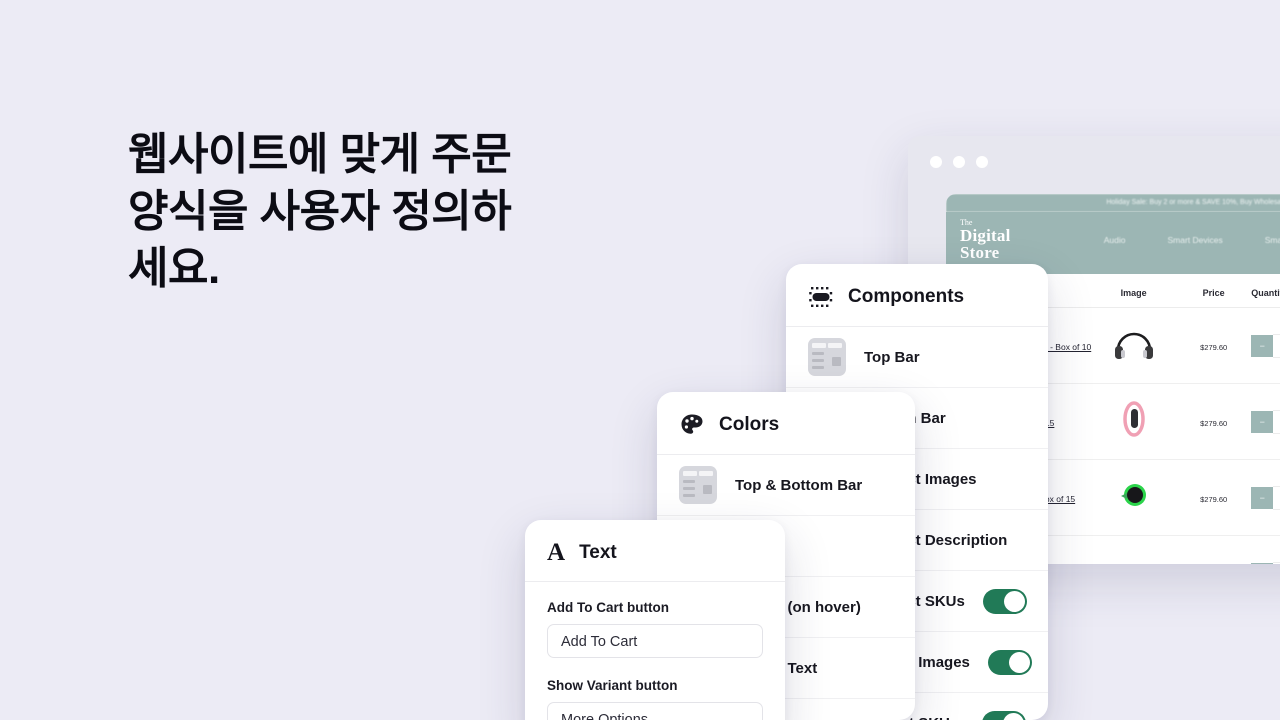 The width and height of the screenshot is (1280, 720). I want to click on component-row-top-bar: Top Bar, so click(917, 357).